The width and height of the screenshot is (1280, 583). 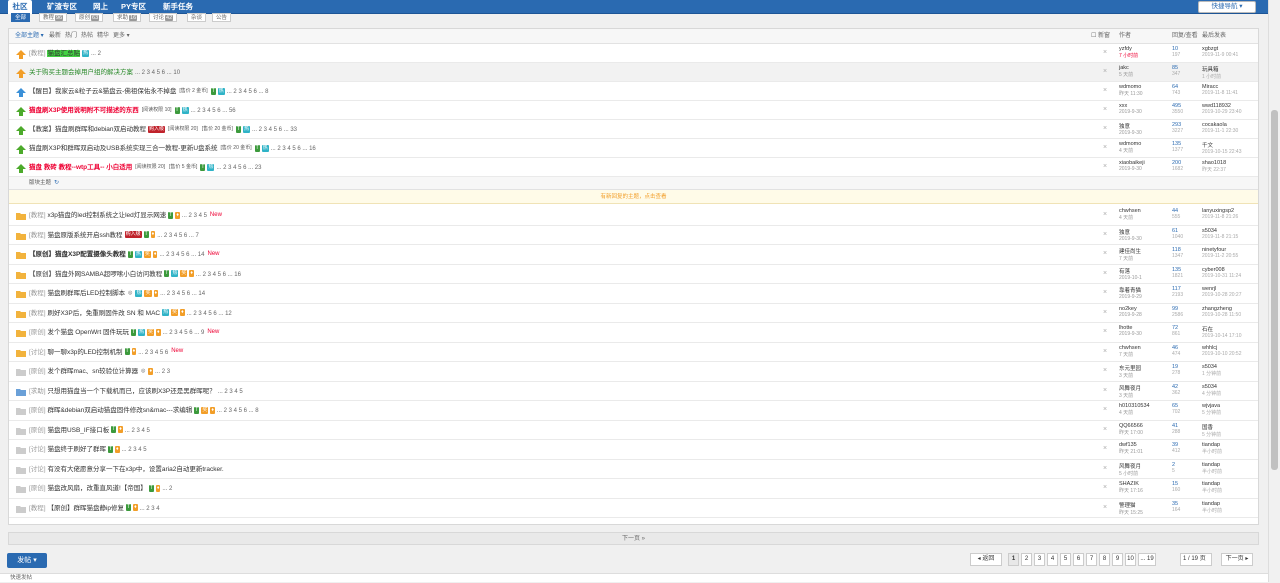 I want to click on thread-title-link: 群晖&debian双启动猫盘固件修改sn&mac---求编辑, so click(x=119, y=410).